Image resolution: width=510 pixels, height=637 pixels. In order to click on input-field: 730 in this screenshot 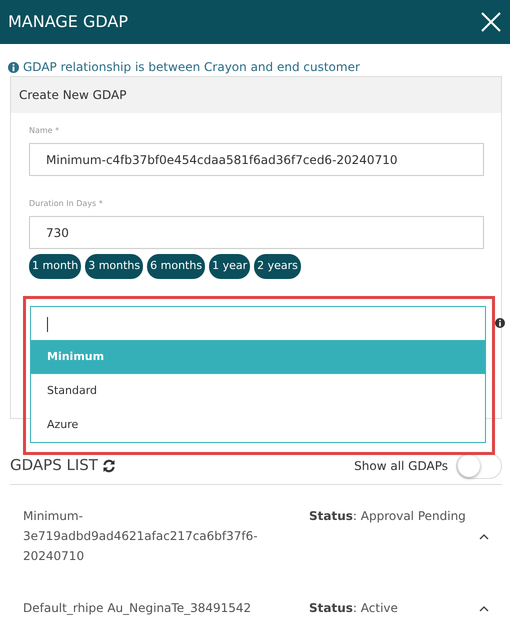, I will do `click(256, 232)`.